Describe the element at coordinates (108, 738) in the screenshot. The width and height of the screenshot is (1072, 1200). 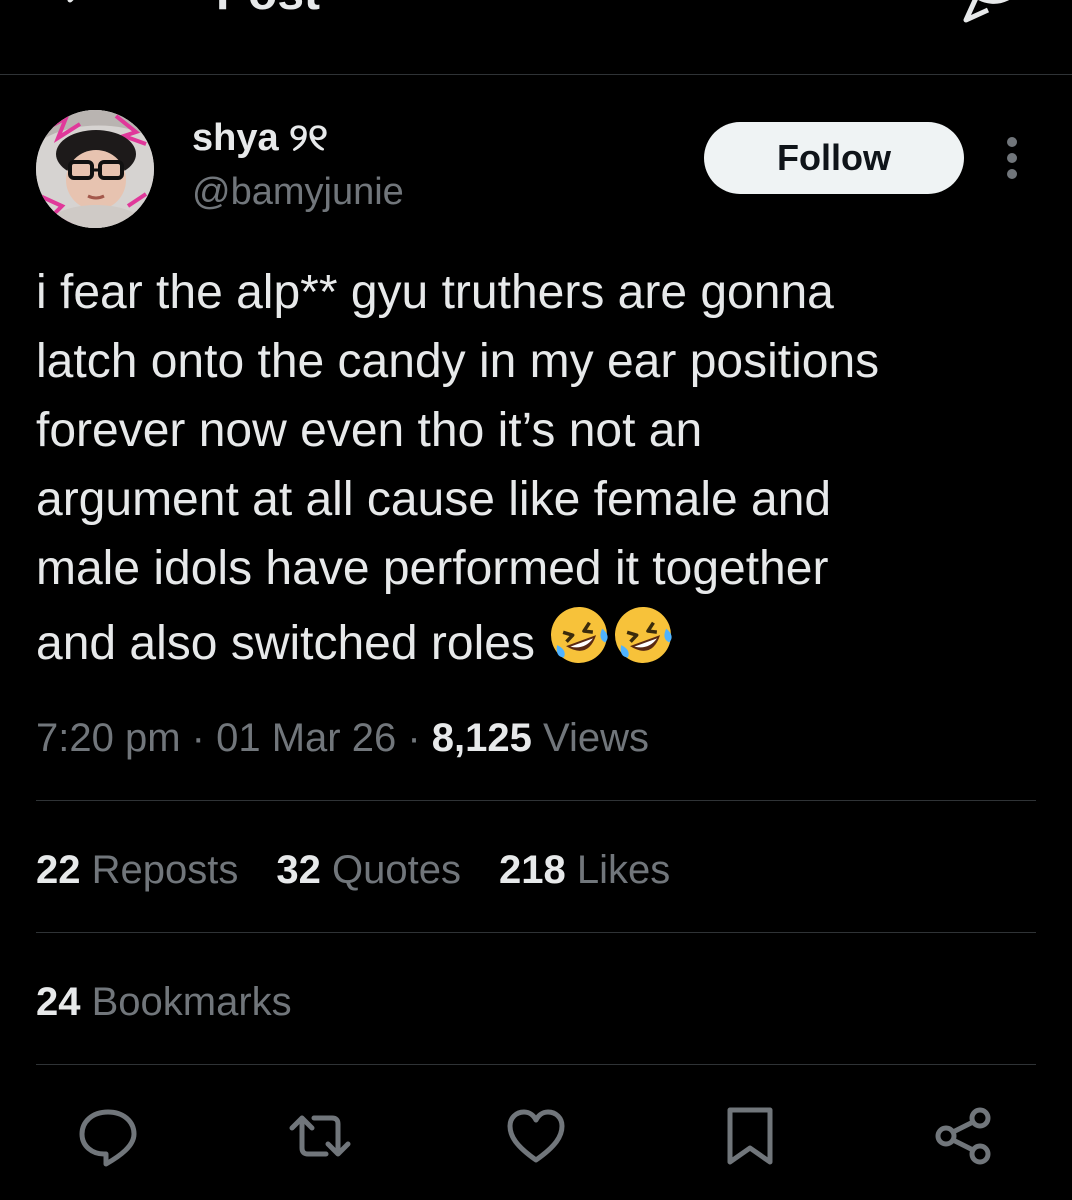
I see `tweet-time: 7:20 pm` at that location.